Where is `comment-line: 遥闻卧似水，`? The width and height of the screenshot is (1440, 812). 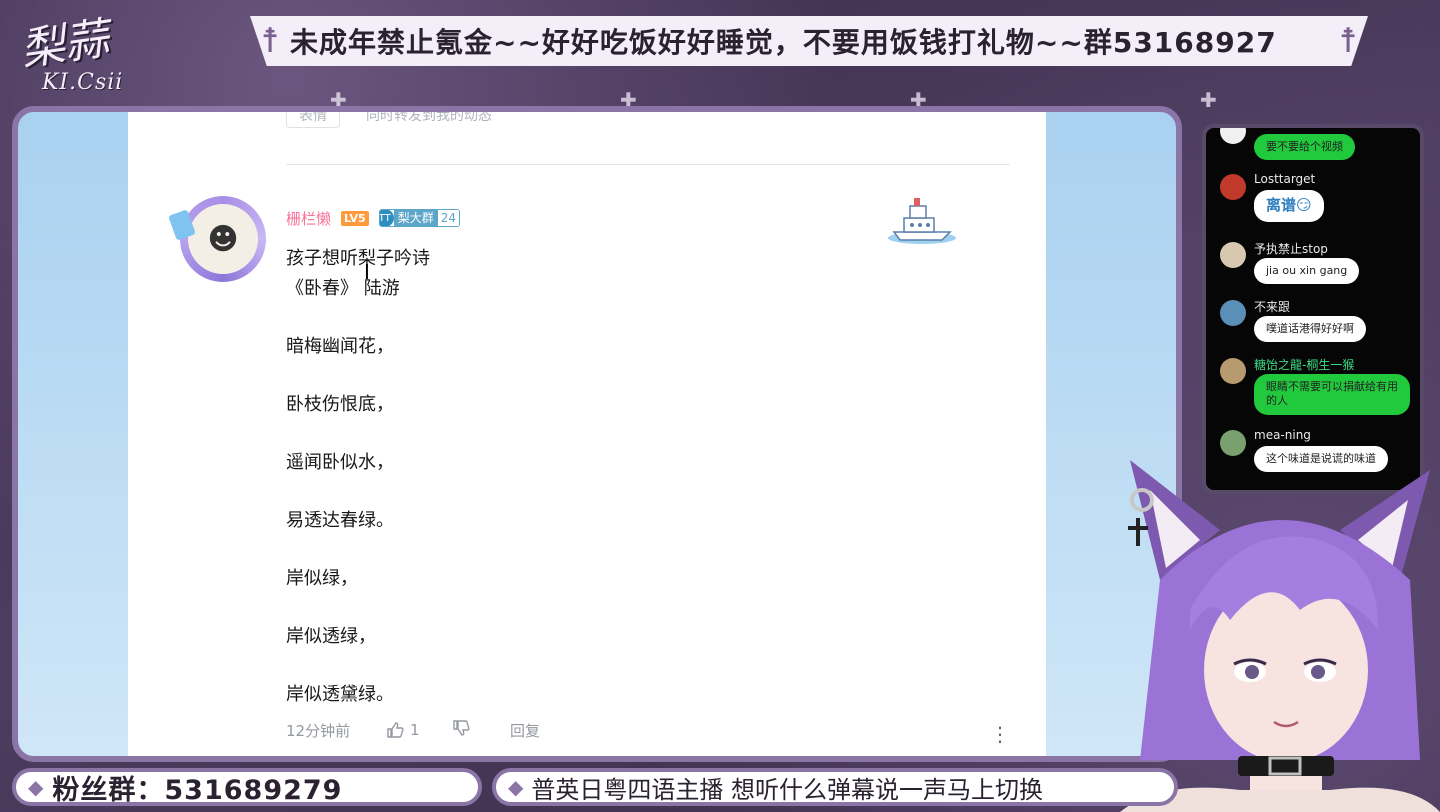 comment-line: 遥闻卧似水， is located at coordinates (340, 462).